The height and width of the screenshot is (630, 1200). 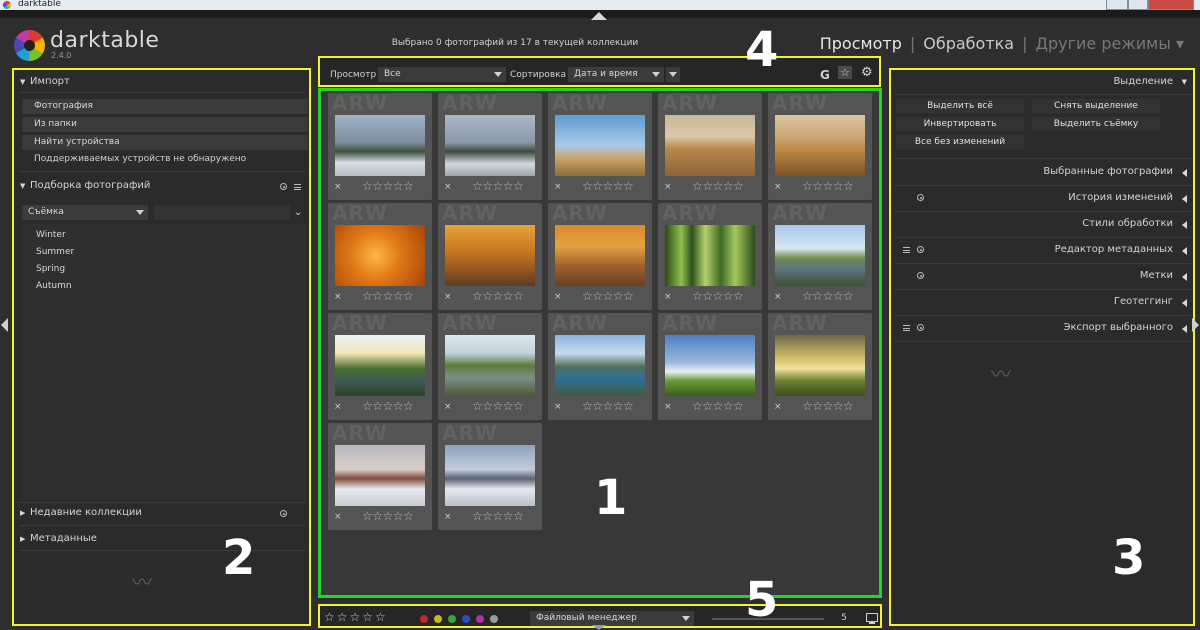 I want to click on color-label-yellow, so click(x=438, y=619).